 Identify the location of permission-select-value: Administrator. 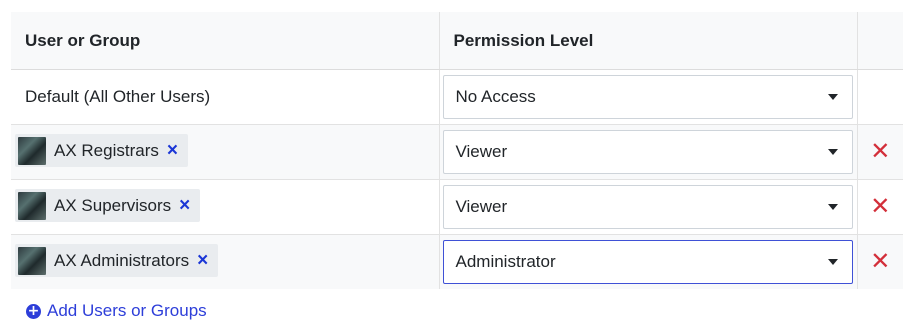
(505, 261).